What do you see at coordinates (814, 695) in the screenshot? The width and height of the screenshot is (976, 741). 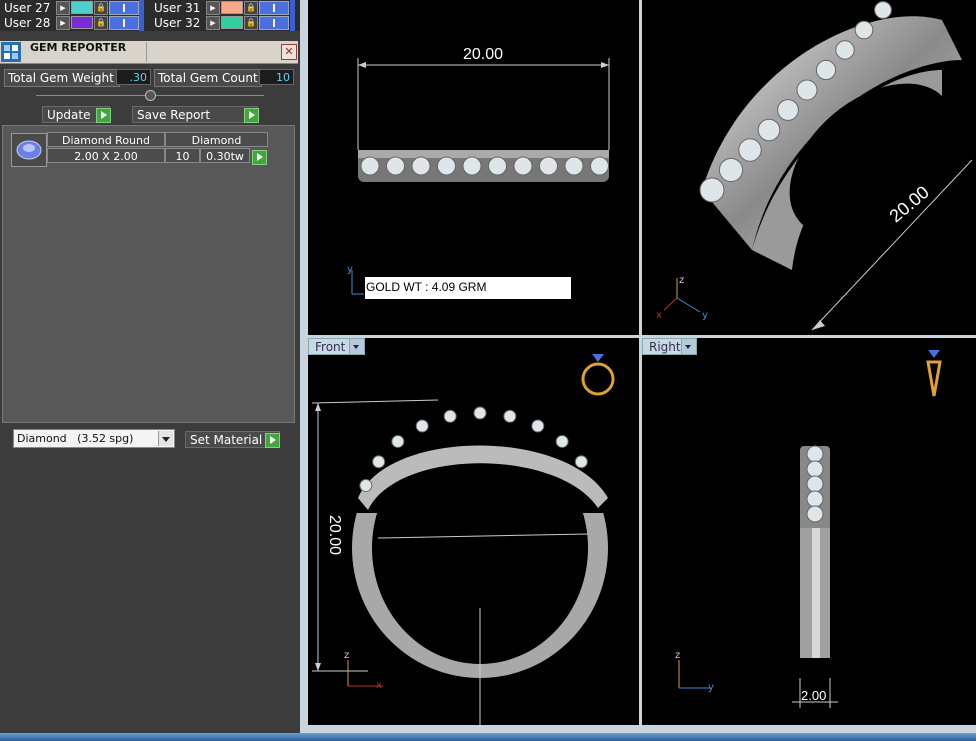 I see `thickness-dimension-label: 2.00` at bounding box center [814, 695].